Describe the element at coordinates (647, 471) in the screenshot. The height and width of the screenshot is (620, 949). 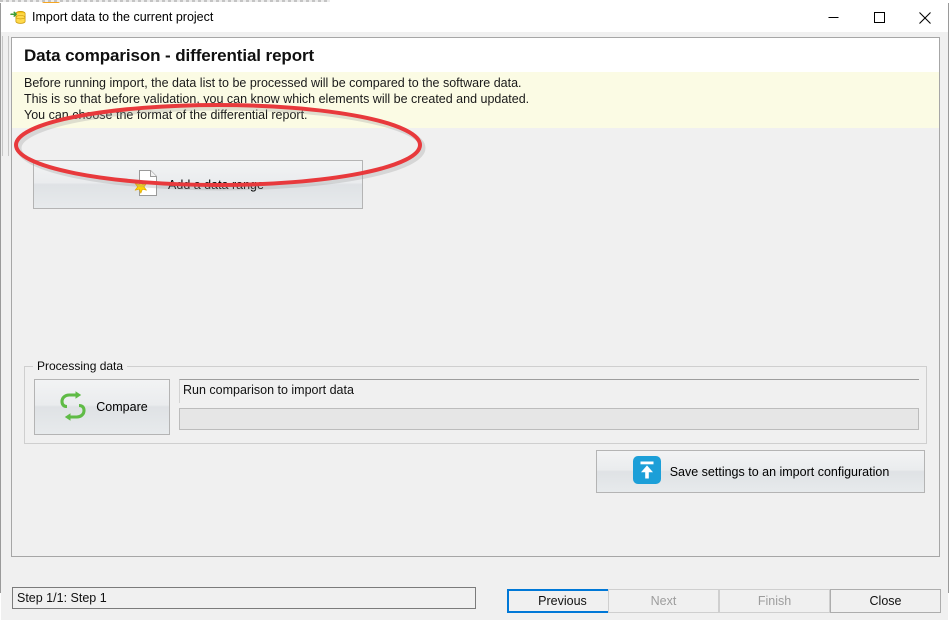
I see `upload-save-icon` at that location.